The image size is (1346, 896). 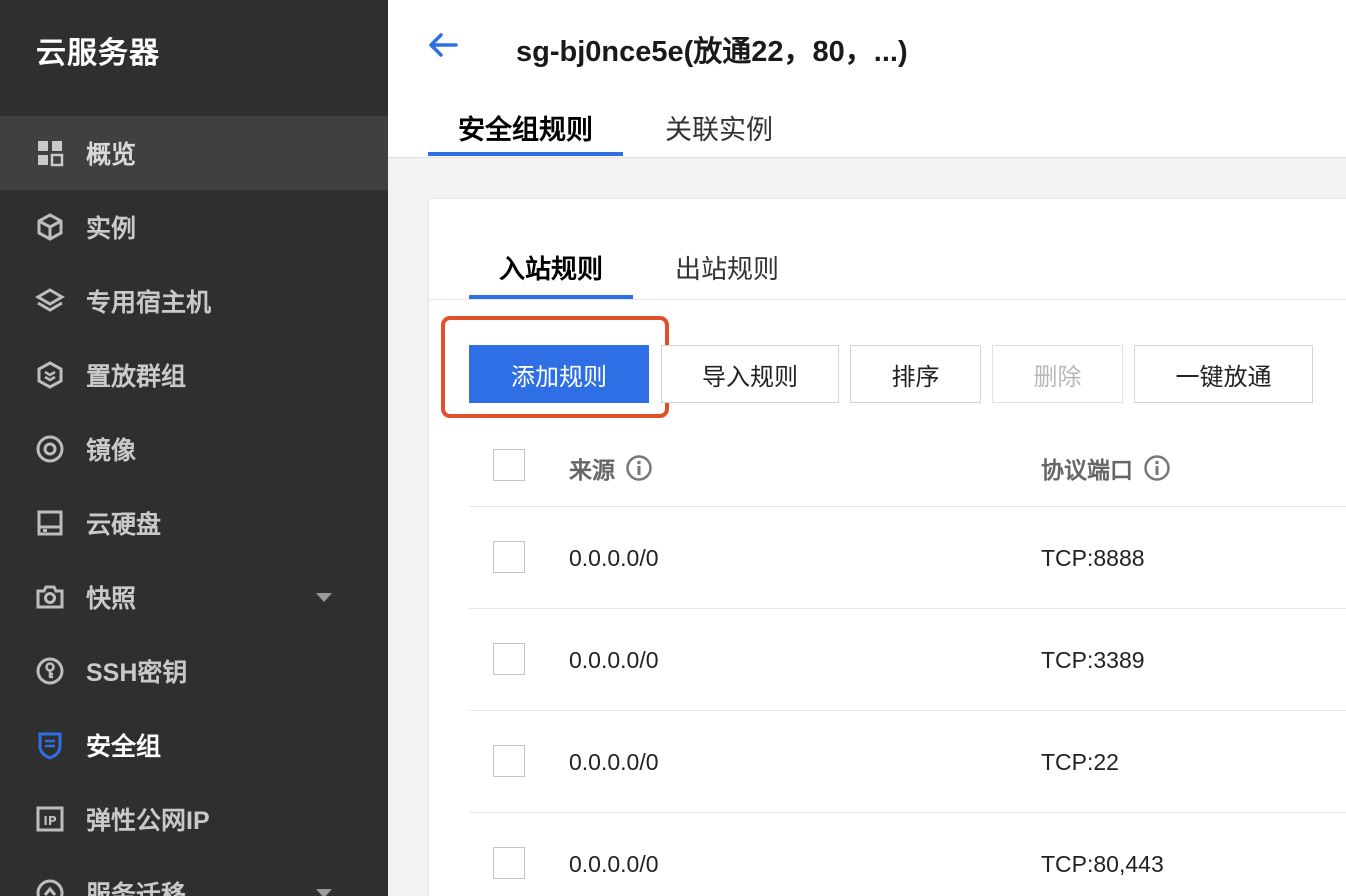 I want to click on sidebar-item-images: 镜像, so click(x=194, y=449).